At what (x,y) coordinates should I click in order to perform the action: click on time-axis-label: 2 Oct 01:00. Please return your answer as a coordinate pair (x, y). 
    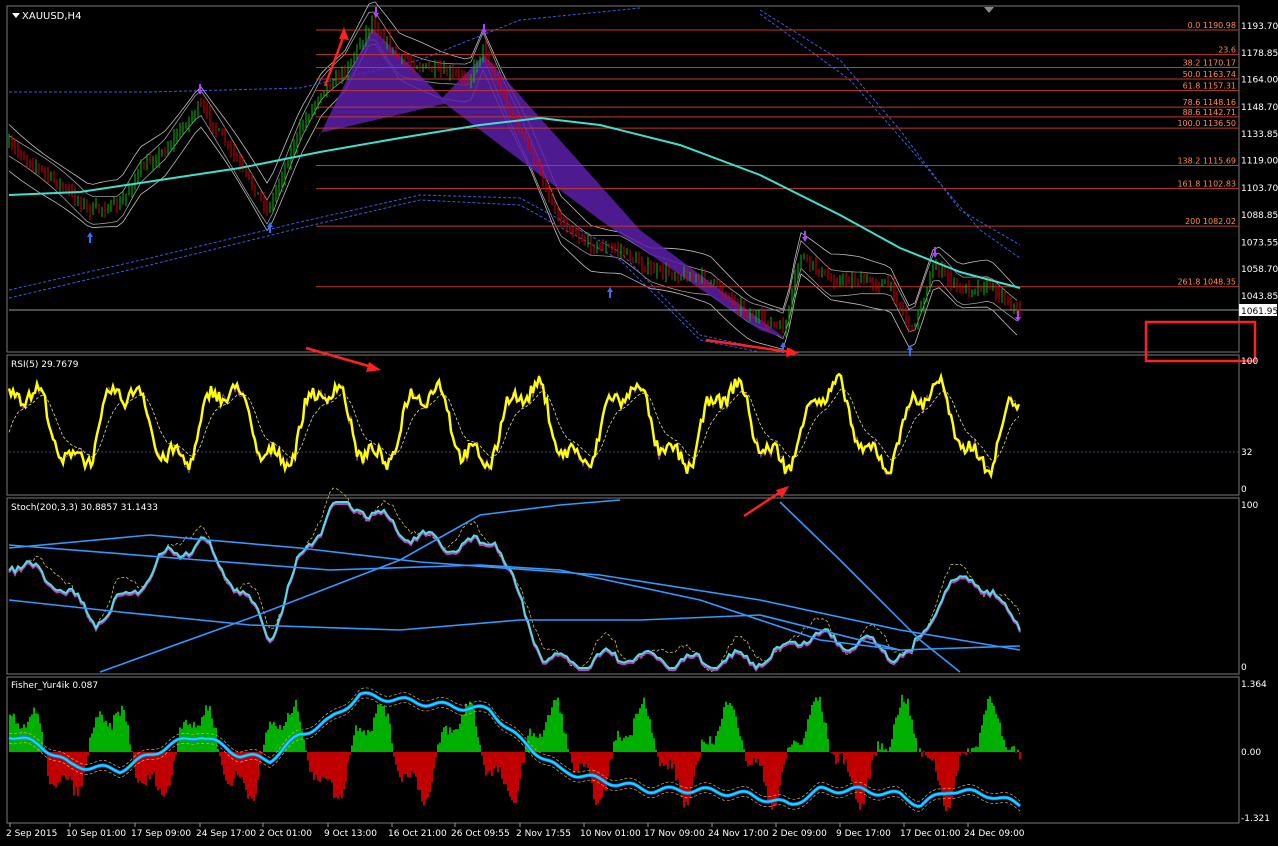
    Looking at the image, I should click on (285, 834).